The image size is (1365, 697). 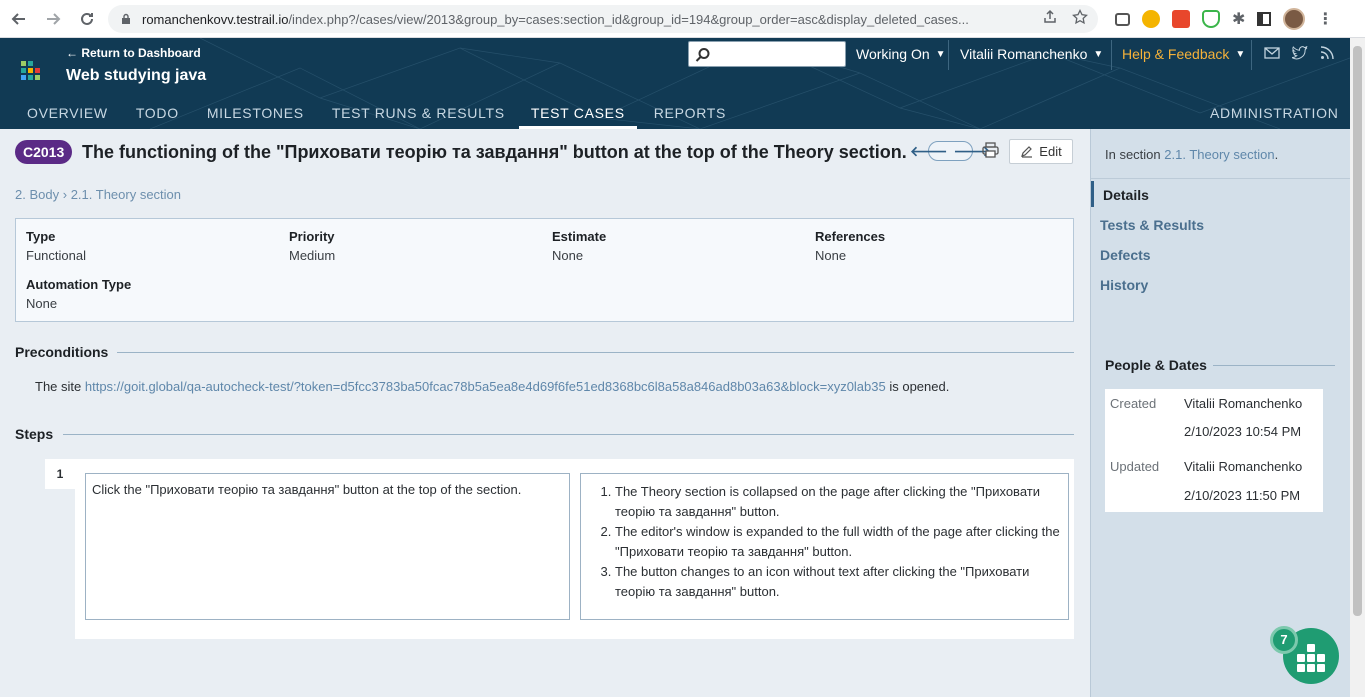 What do you see at coordinates (929, 151) in the screenshot?
I see `arrow-left-icon: 🡐` at bounding box center [929, 151].